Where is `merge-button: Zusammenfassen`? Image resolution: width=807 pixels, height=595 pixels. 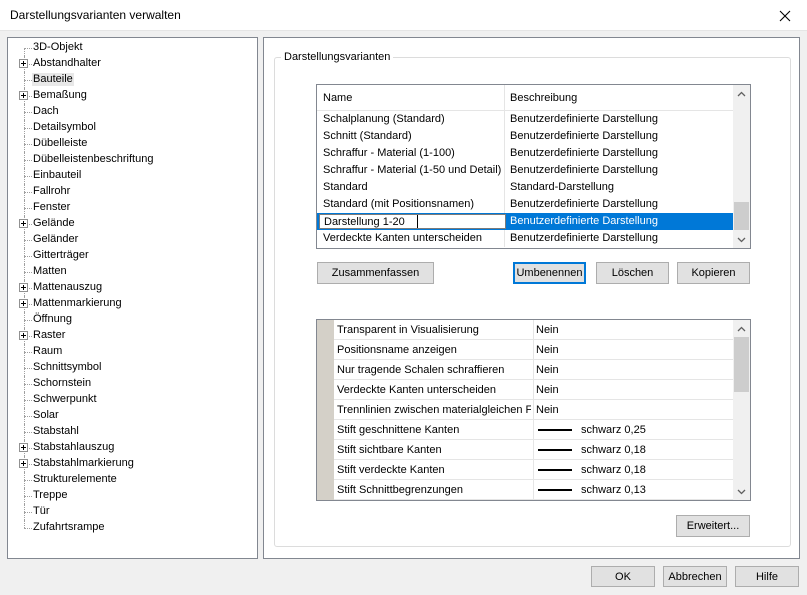 merge-button: Zusammenfassen is located at coordinates (375, 273).